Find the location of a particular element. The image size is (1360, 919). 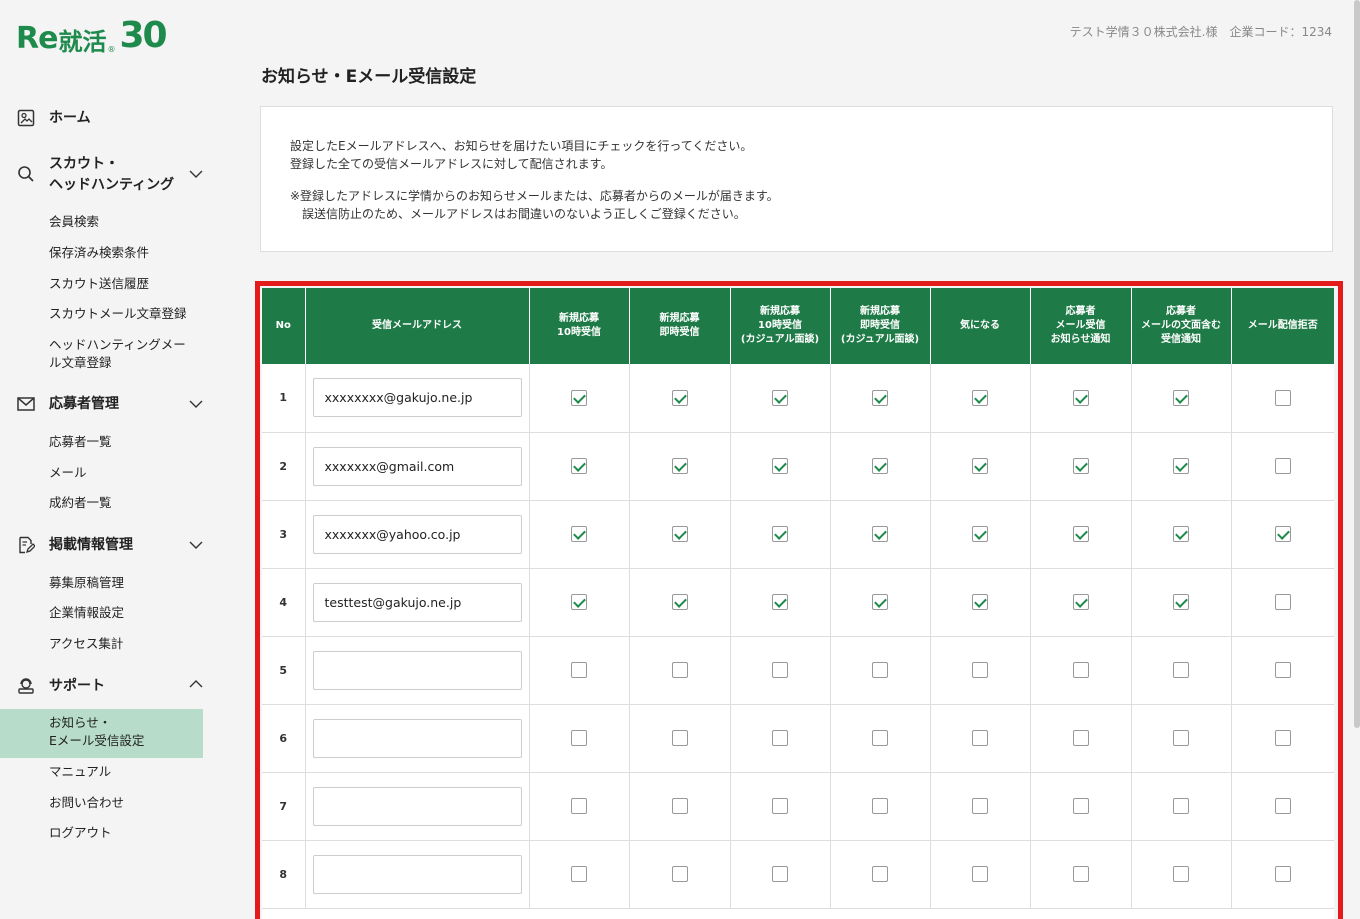

scrollbar is located at coordinates (1357, 459).